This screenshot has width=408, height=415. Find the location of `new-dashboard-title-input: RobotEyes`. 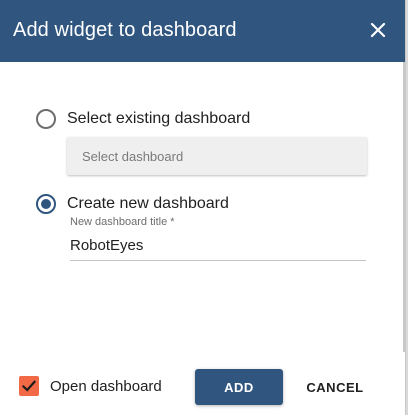

new-dashboard-title-input: RobotEyes is located at coordinates (218, 248).